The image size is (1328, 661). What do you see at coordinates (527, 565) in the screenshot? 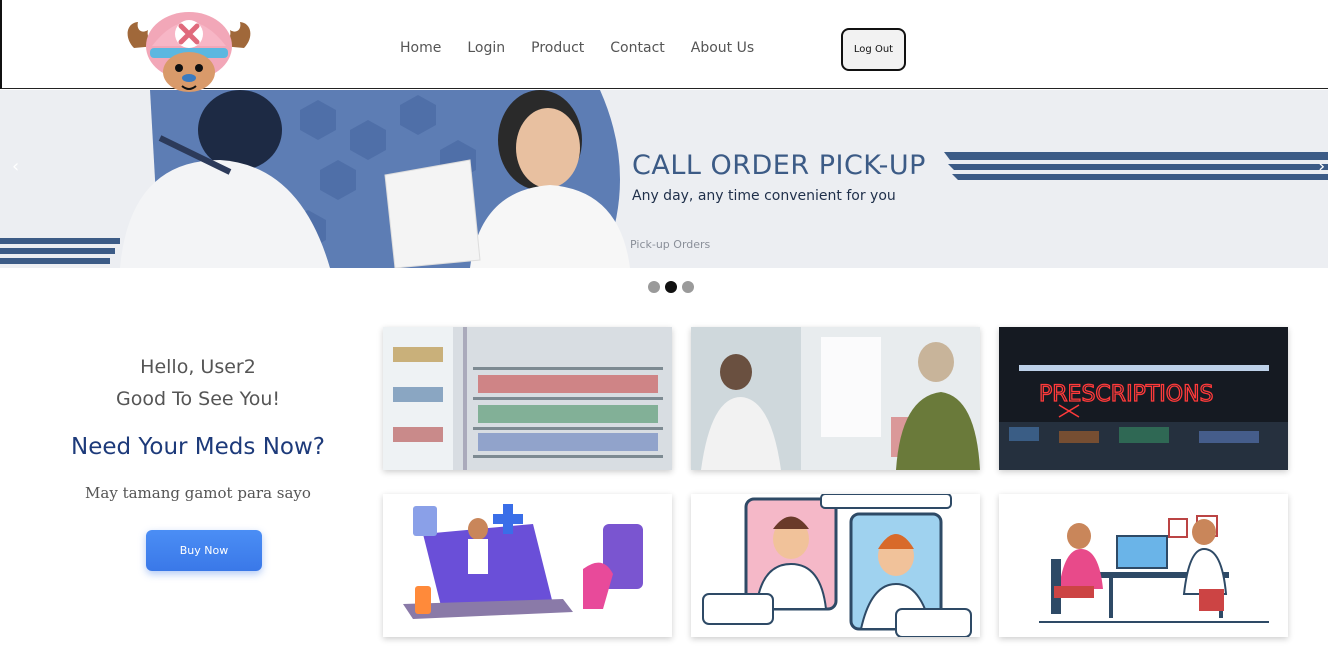
I see `online-pharmacy-laptop-illustration-icon` at bounding box center [527, 565].